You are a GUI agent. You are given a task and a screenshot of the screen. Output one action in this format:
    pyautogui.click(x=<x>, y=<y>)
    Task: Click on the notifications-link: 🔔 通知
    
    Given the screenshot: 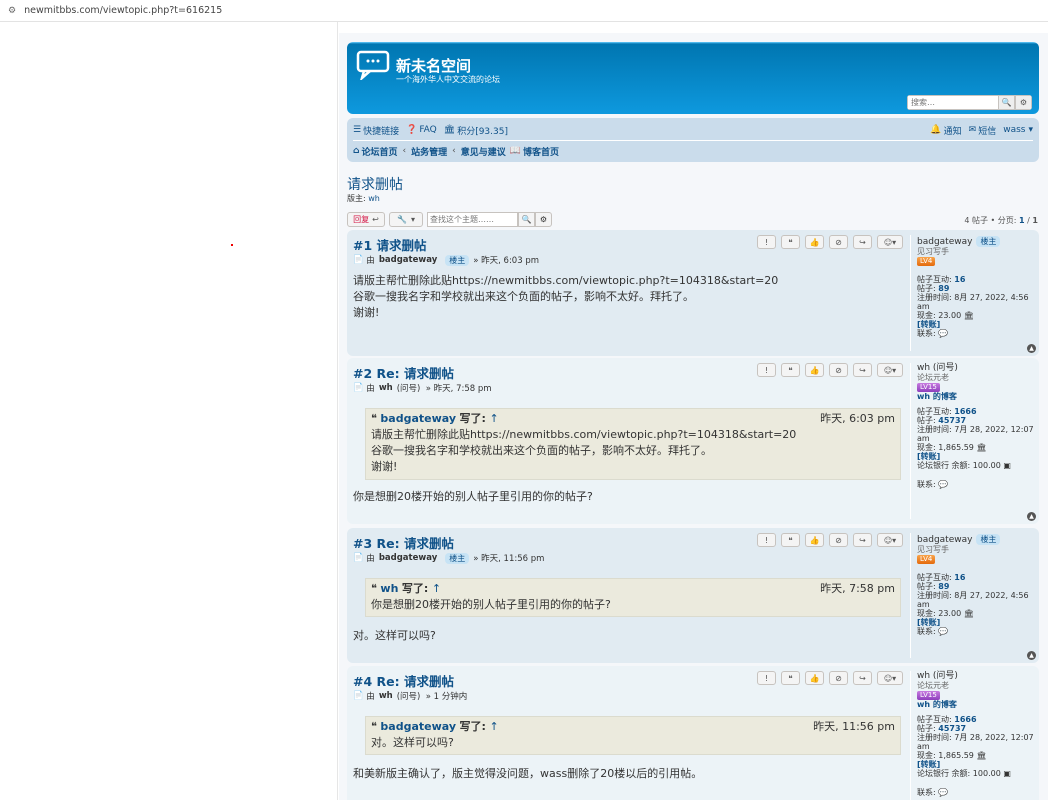 What is the action you would take?
    pyautogui.click(x=945, y=130)
    